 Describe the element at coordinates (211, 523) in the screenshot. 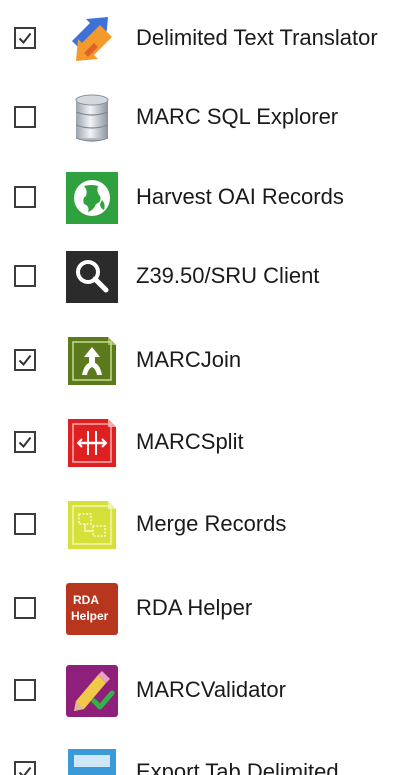

I see `tool-label: Merge Records` at that location.